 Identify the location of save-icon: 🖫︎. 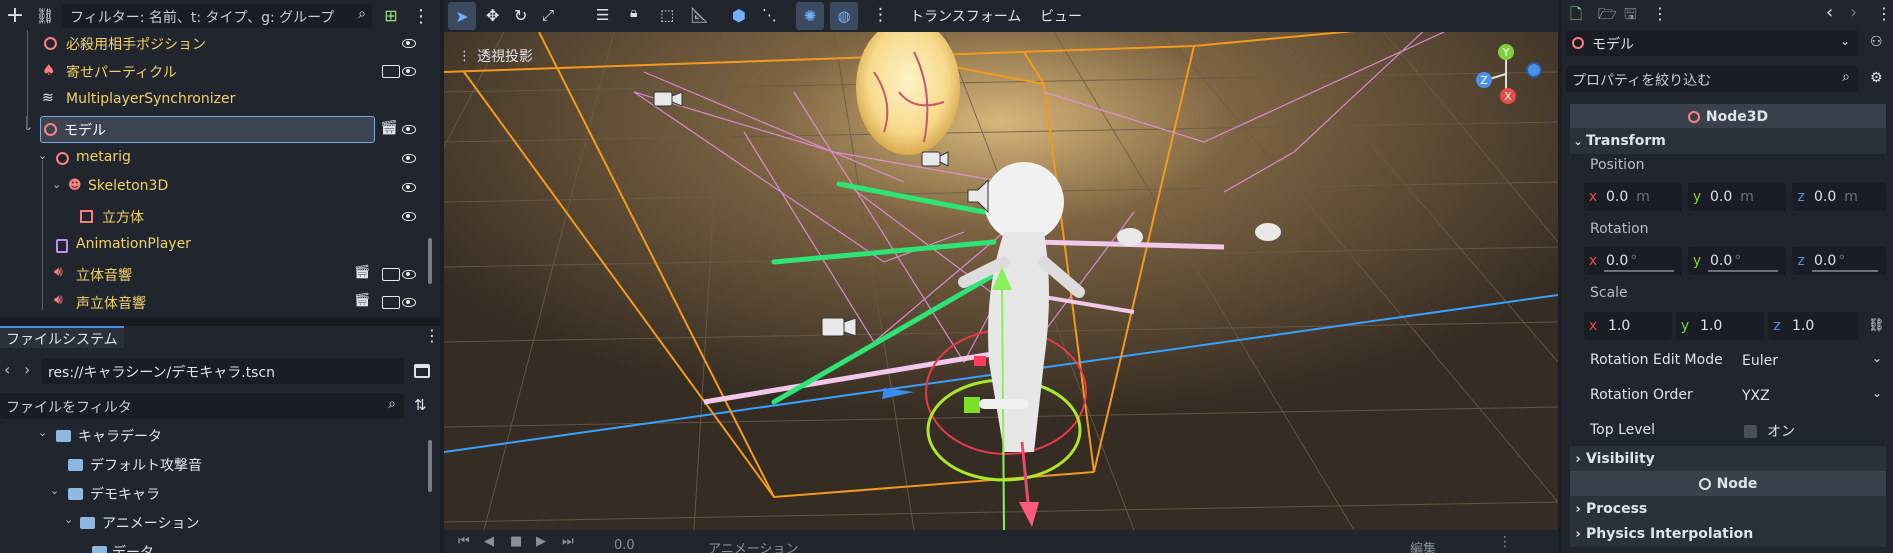
(1630, 16).